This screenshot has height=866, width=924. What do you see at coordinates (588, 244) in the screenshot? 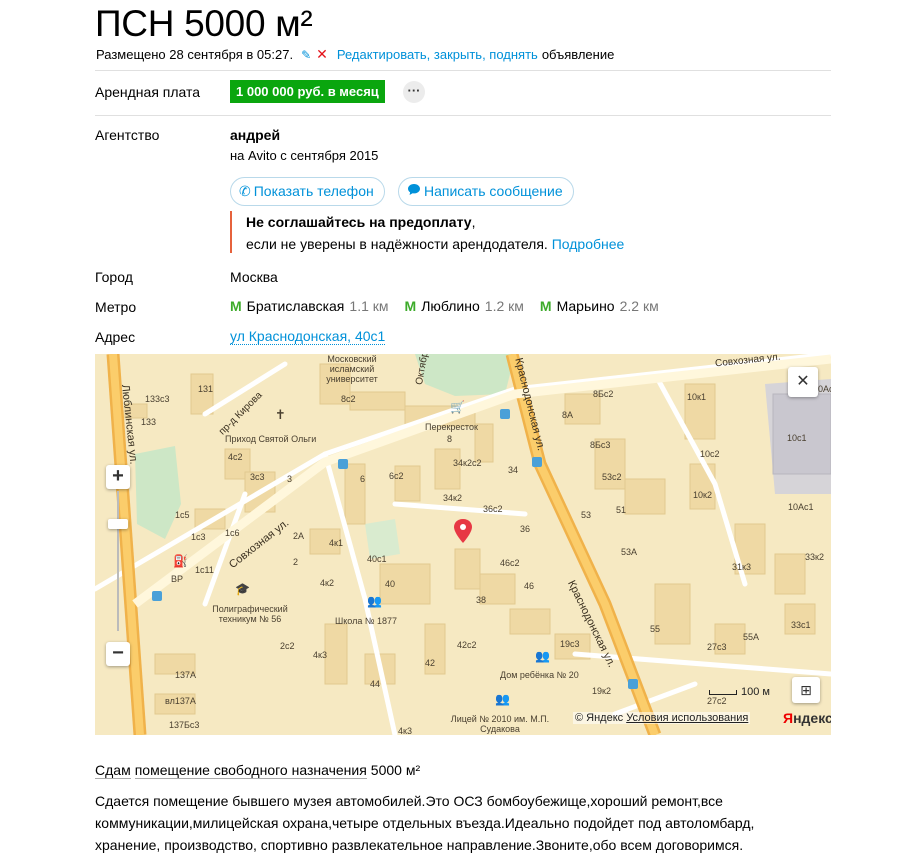
I see `warning-more-link: Подробнее` at bounding box center [588, 244].